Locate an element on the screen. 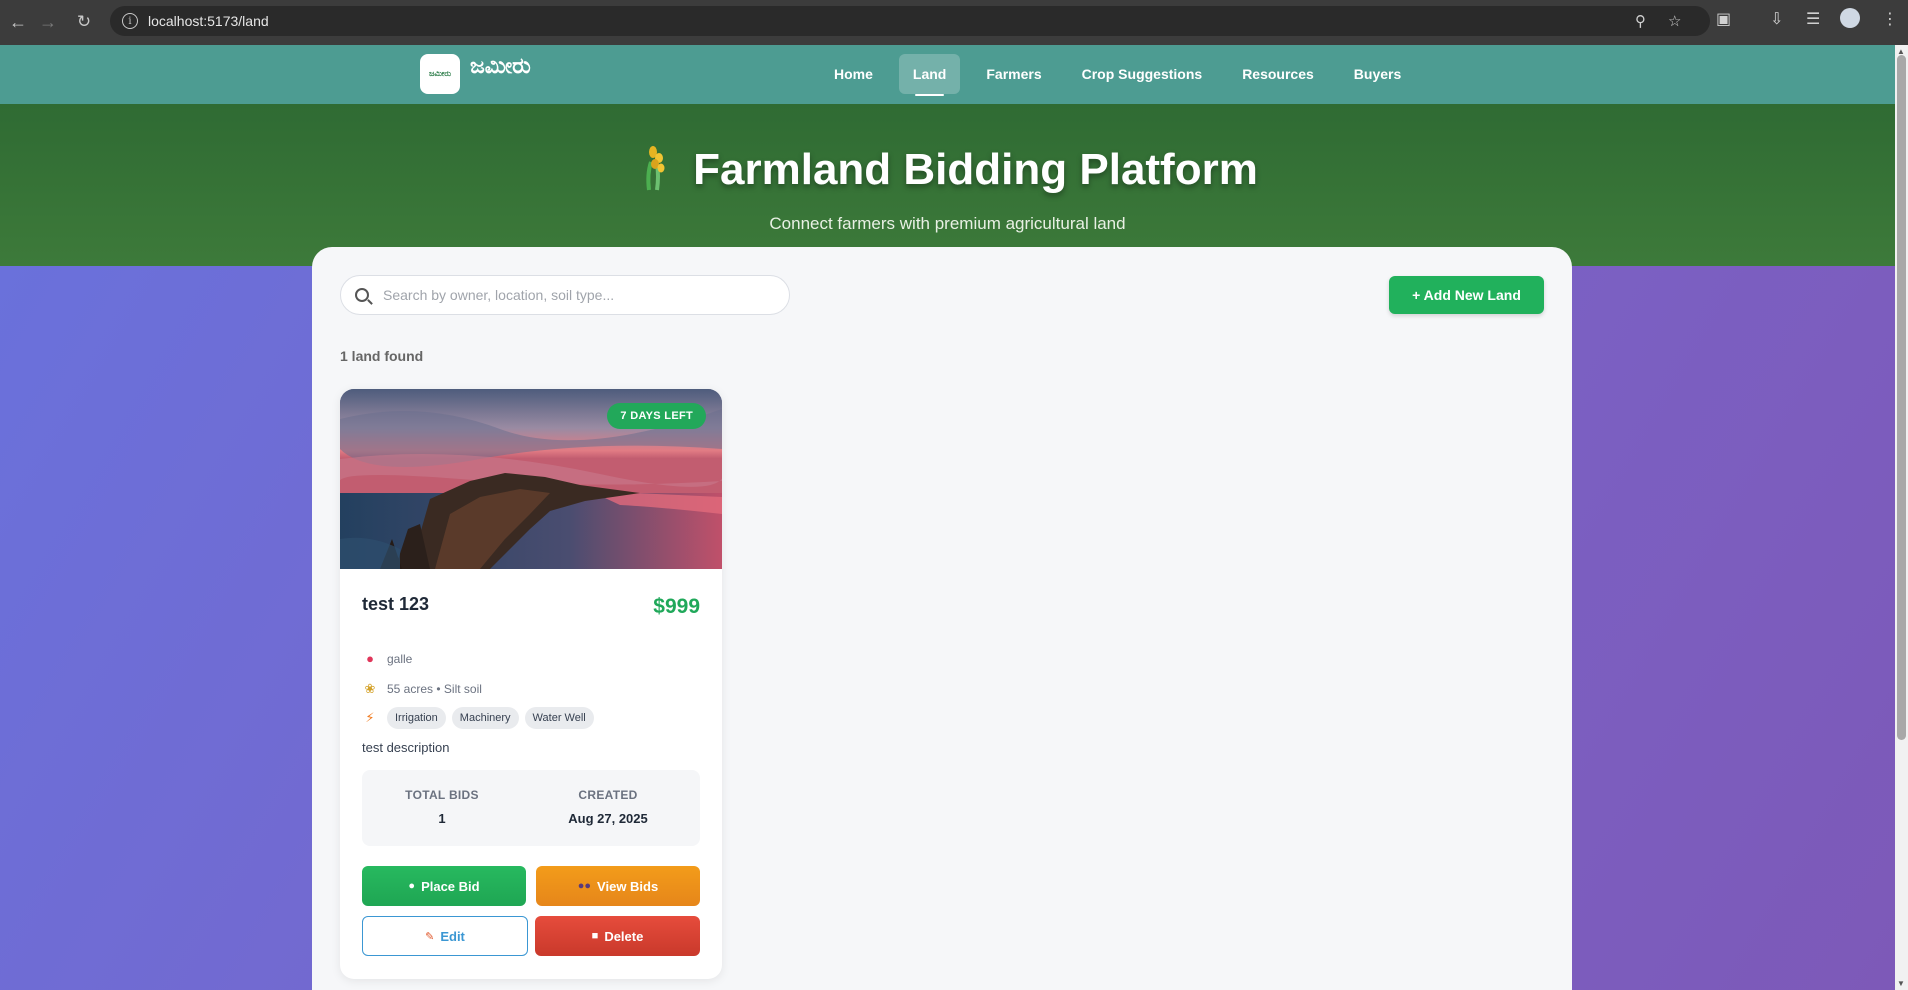 The height and width of the screenshot is (990, 1908). forward-icon: → is located at coordinates (48, 22).